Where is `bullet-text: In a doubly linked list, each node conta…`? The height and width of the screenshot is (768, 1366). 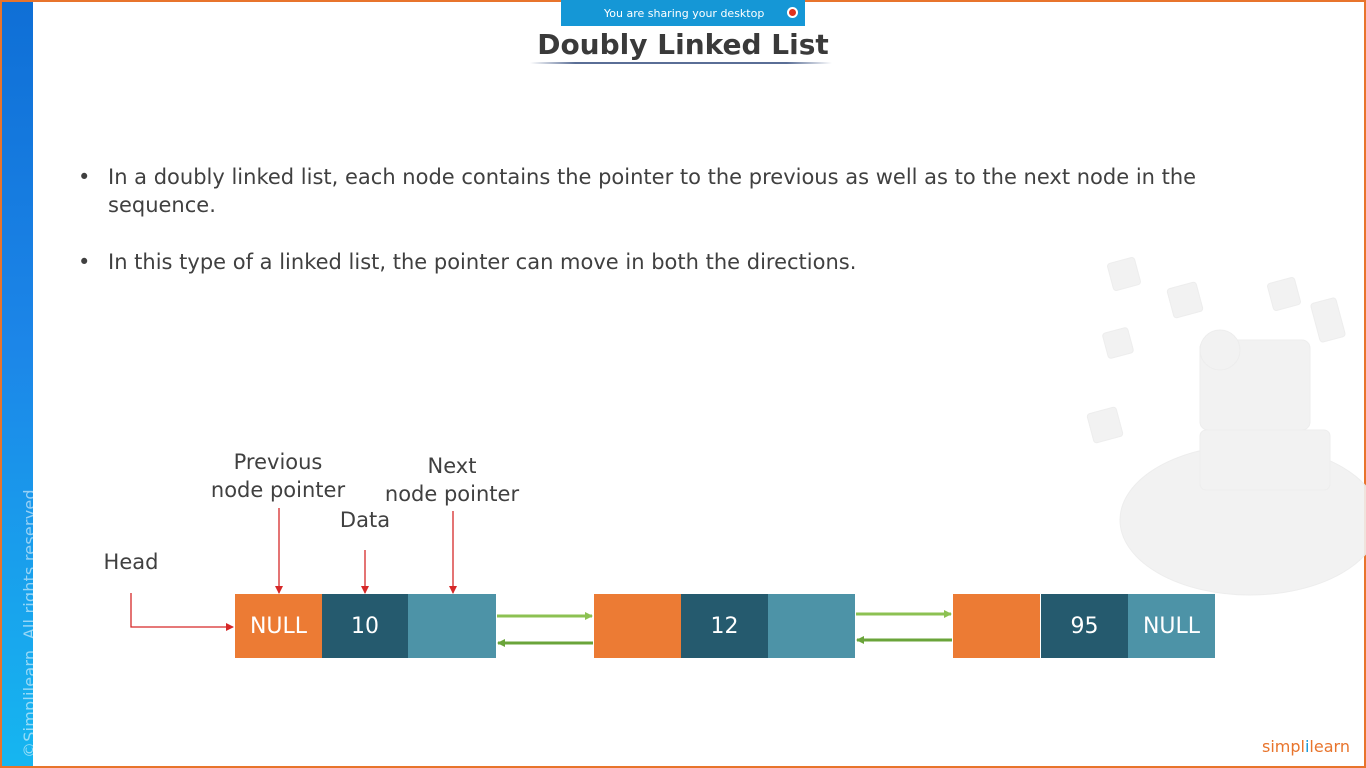
bullet-text: In a doubly linked list, each node conta… is located at coordinates (652, 191).